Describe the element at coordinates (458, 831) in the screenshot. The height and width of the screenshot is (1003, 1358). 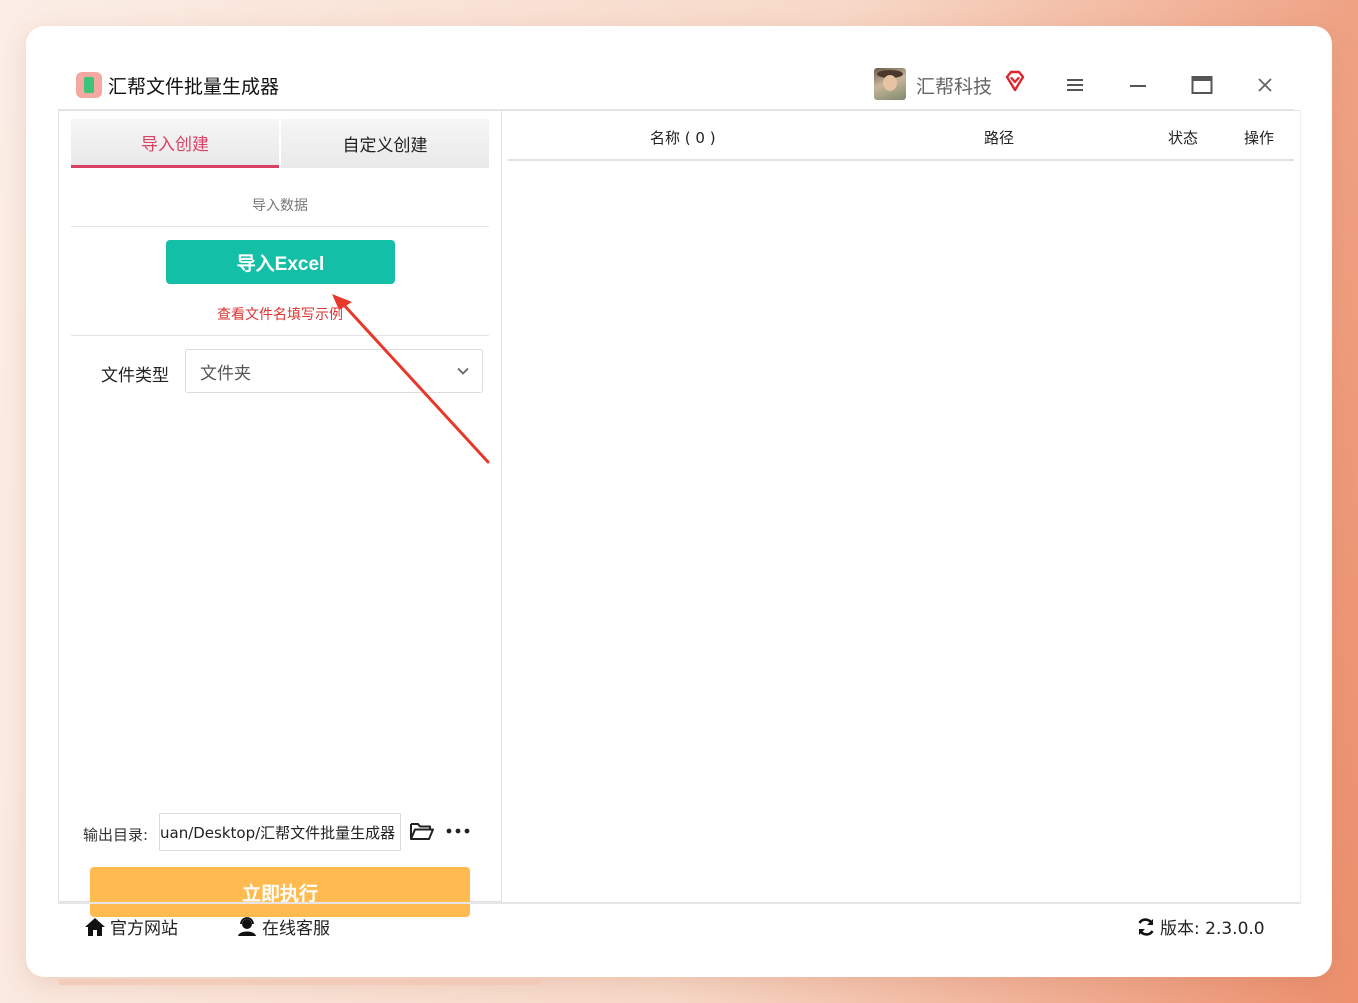
I see `more-options-icon` at that location.